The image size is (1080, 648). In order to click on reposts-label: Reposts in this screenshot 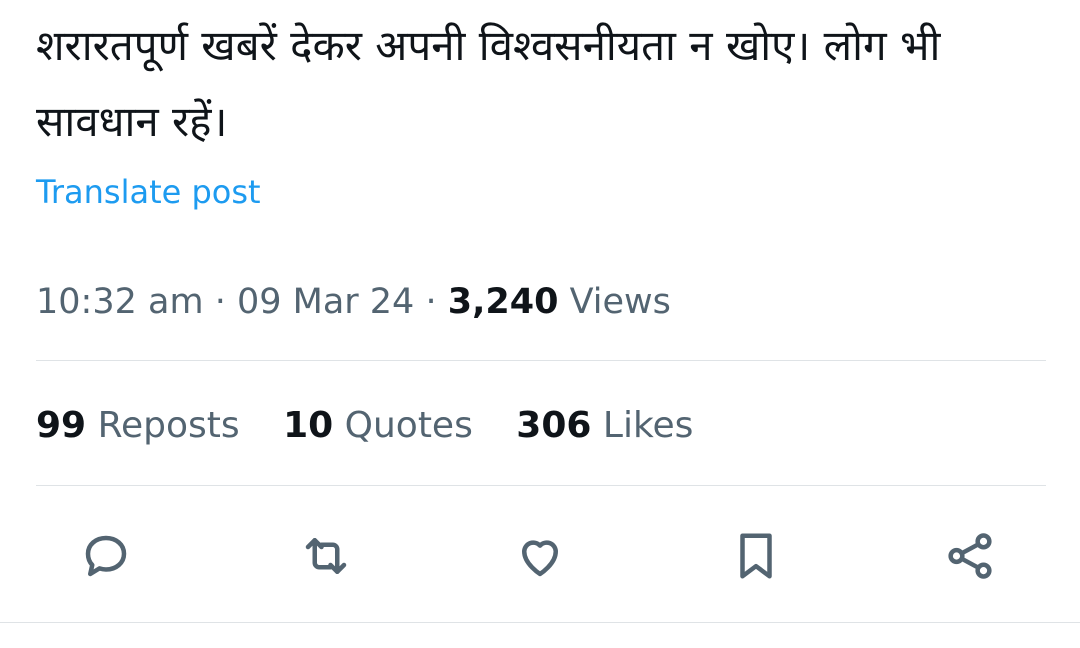, I will do `click(168, 425)`.